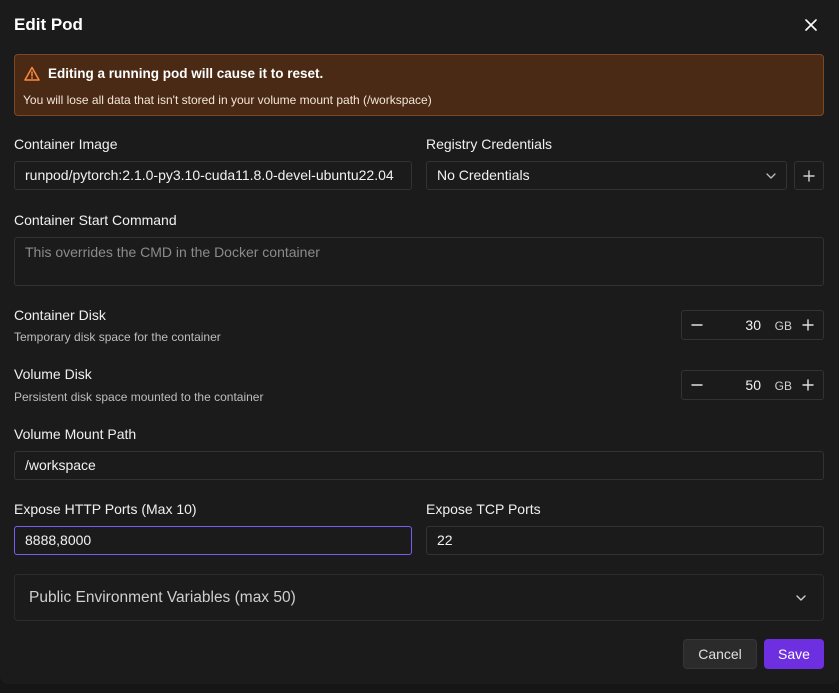  I want to click on save-button: Save, so click(794, 654).